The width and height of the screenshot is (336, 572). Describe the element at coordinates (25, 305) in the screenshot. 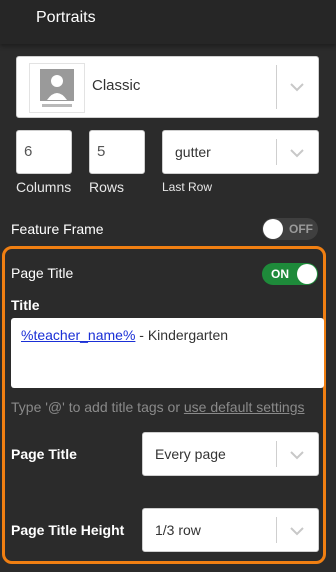

I see `title-field-label: Title` at that location.